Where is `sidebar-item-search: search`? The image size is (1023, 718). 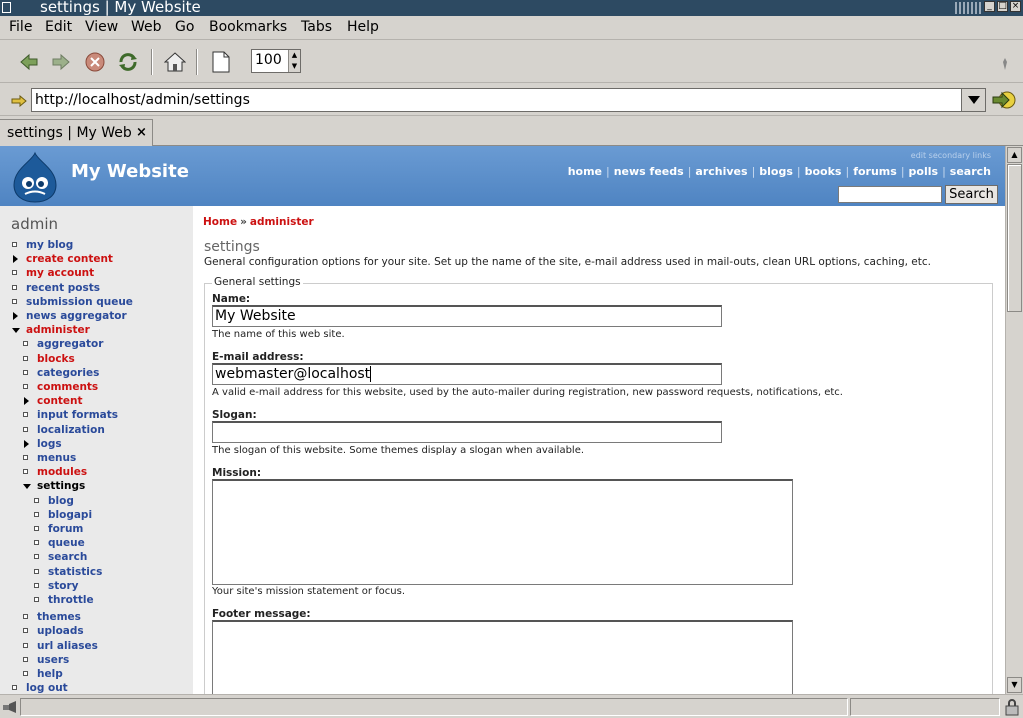 sidebar-item-search: search is located at coordinates (67, 557).